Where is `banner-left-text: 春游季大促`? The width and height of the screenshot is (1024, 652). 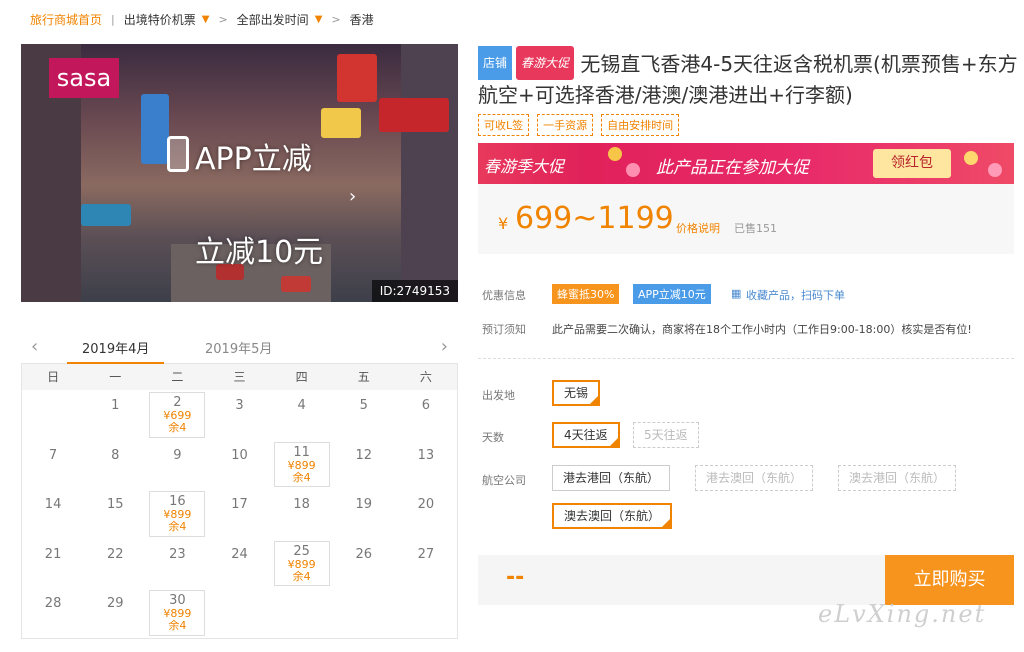 banner-left-text: 春游季大促 is located at coordinates (524, 166).